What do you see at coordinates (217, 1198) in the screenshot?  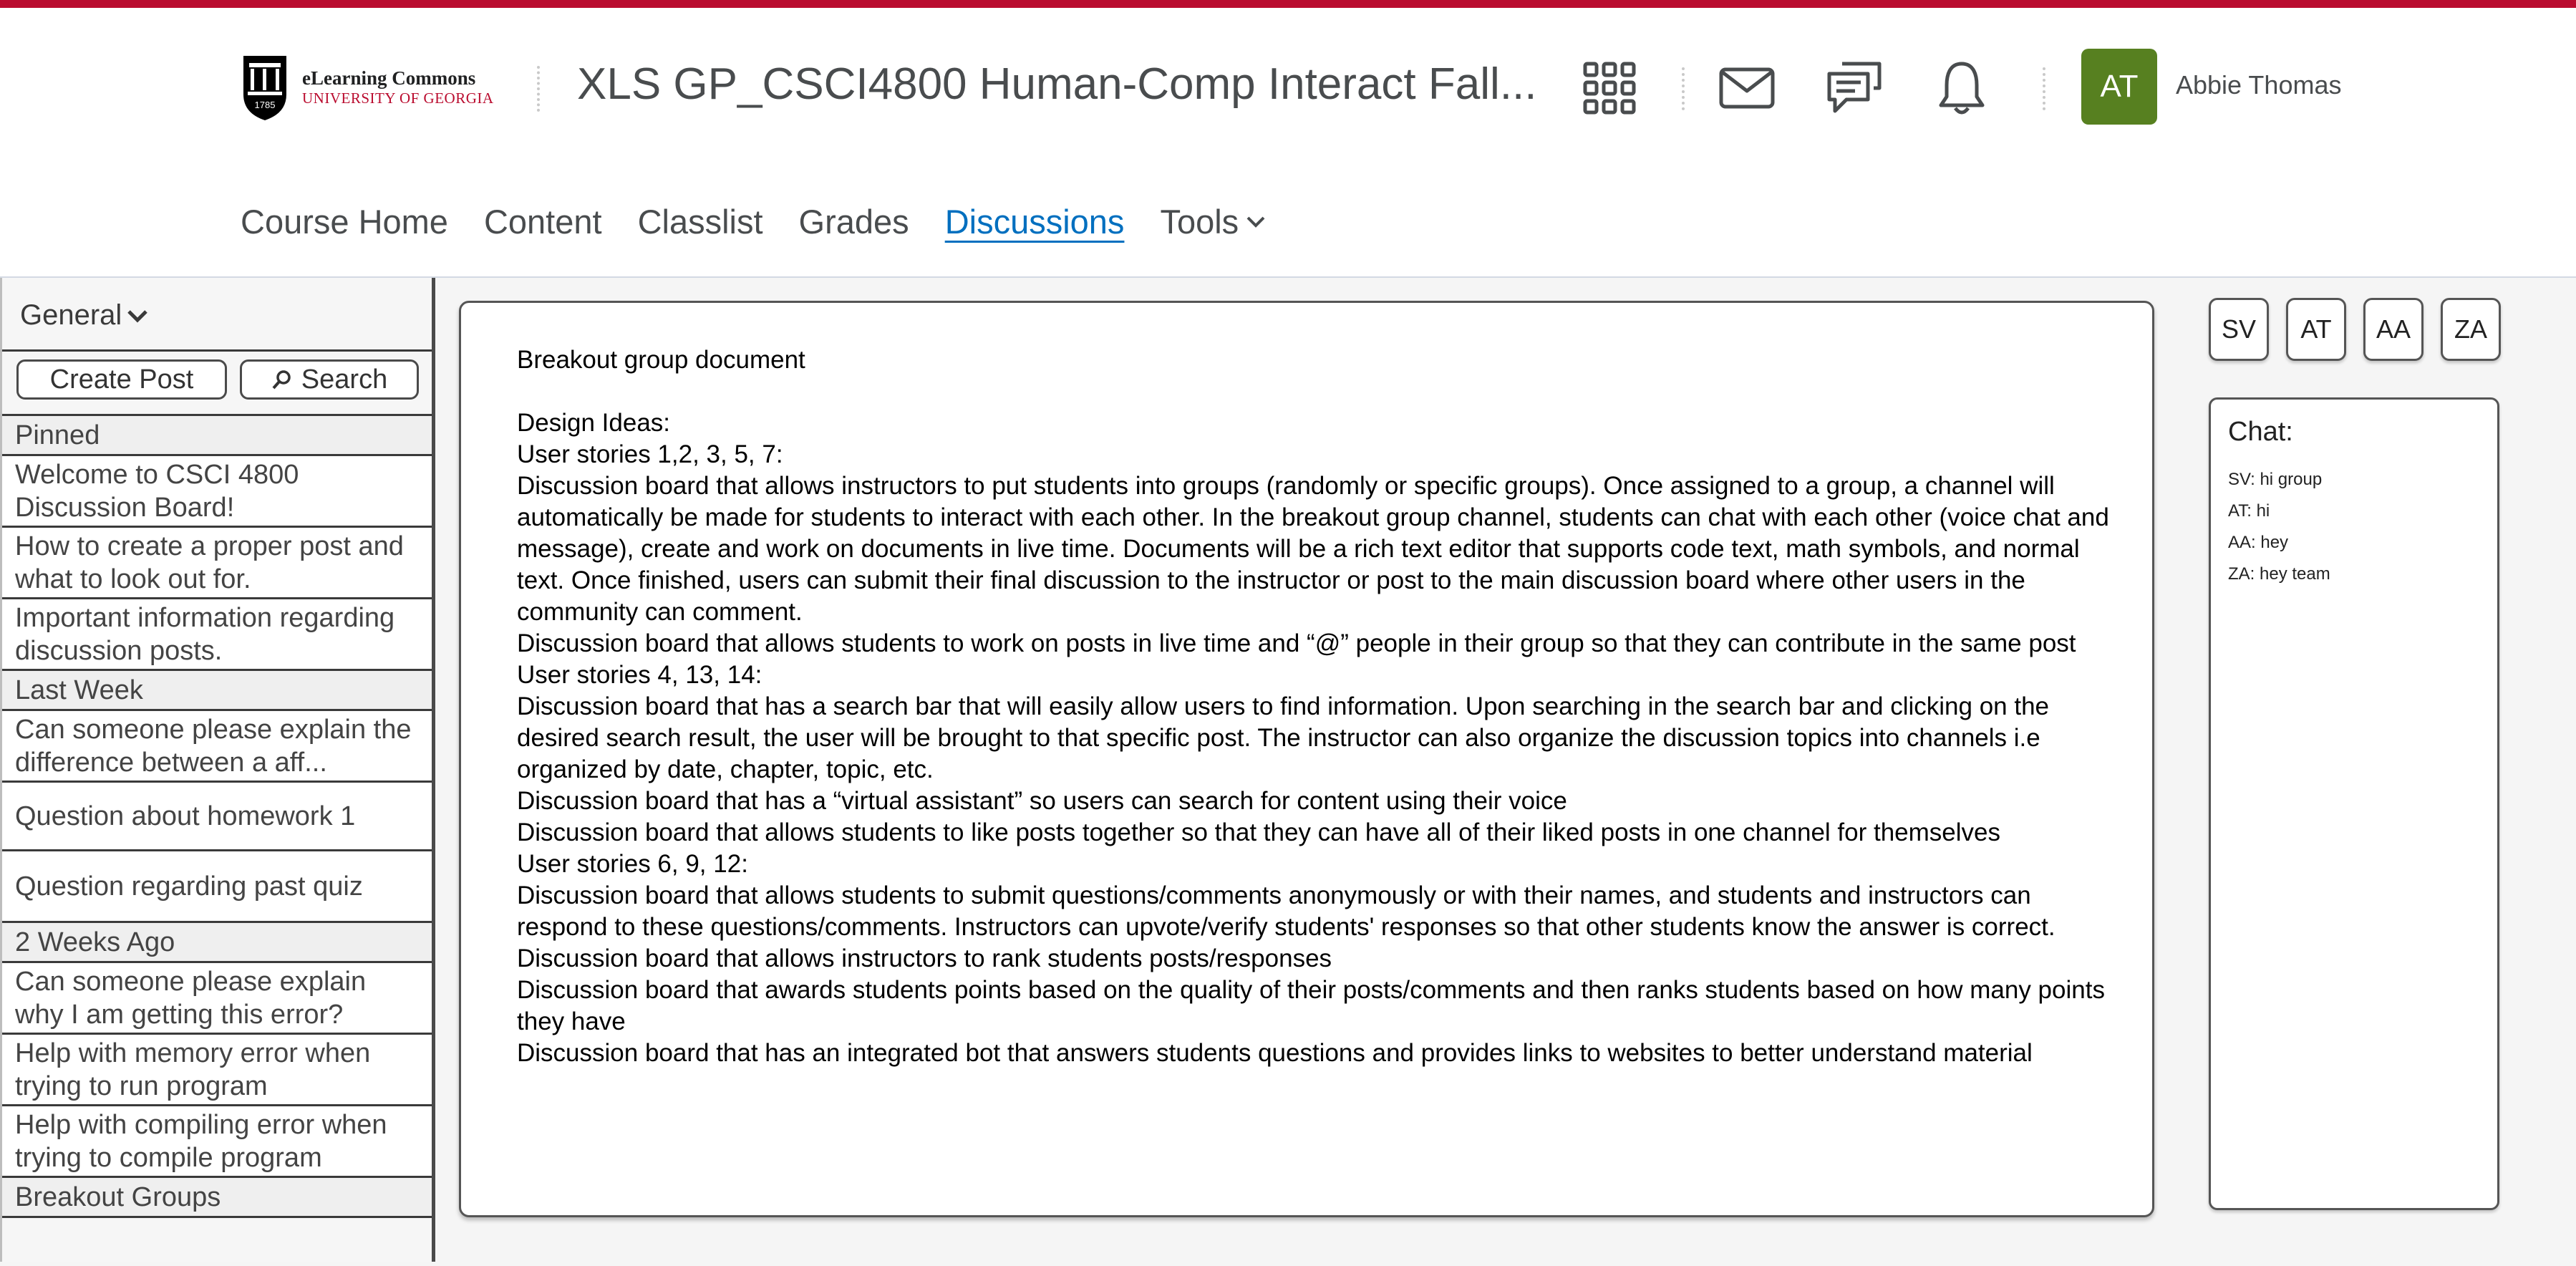 I see `sidebar-section-header: Breakout Groups` at bounding box center [217, 1198].